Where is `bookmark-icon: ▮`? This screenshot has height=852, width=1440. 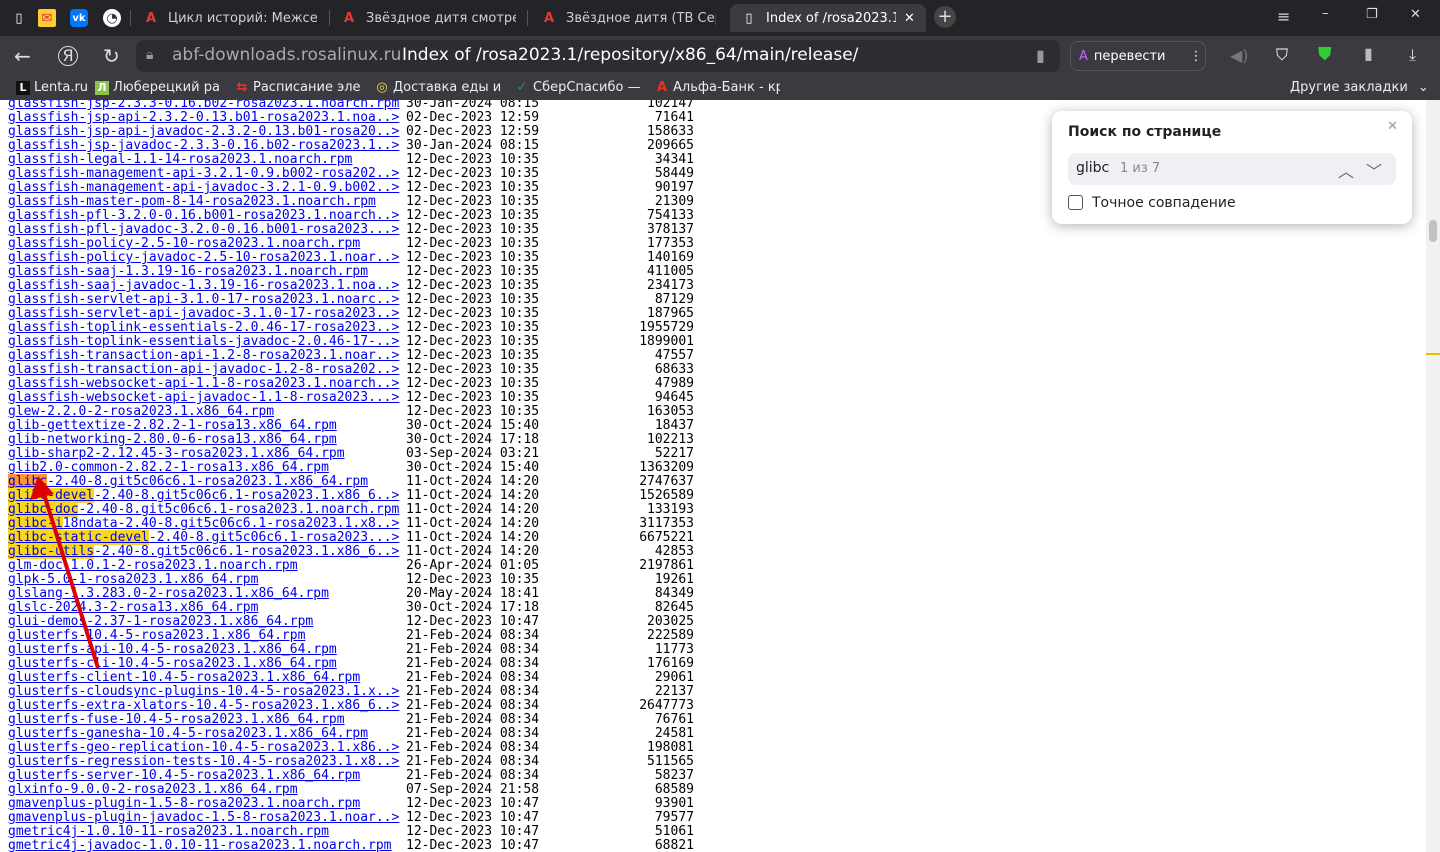
bookmark-icon: ▮ is located at coordinates (1040, 55).